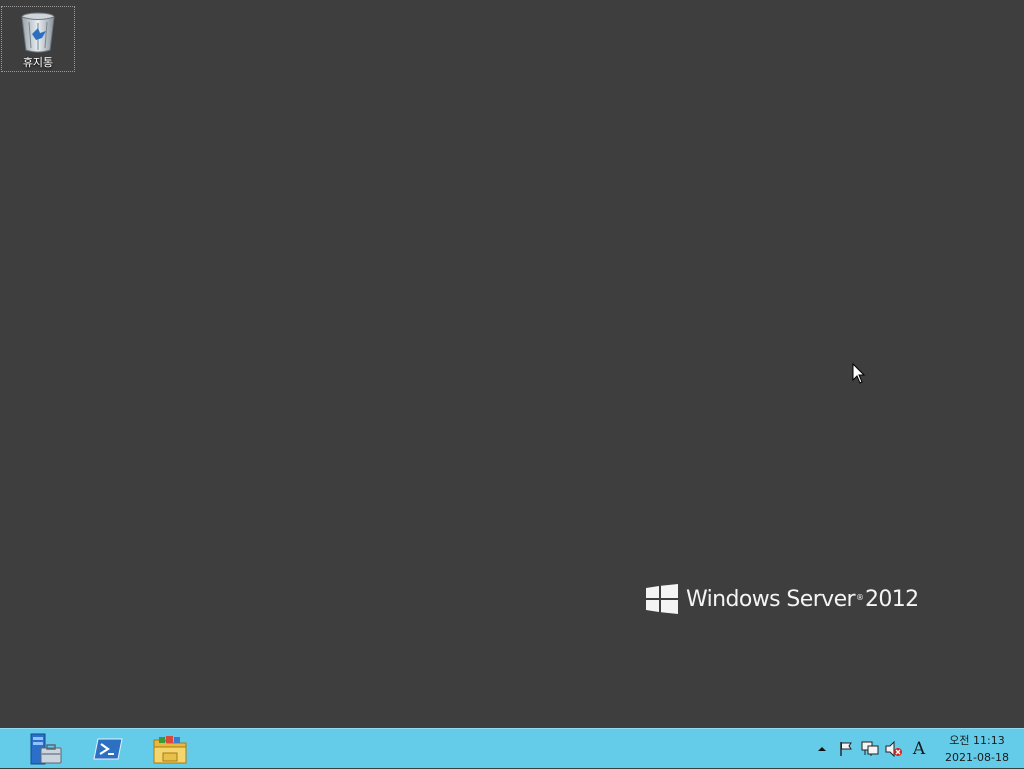 The image size is (1024, 769). What do you see at coordinates (977, 740) in the screenshot?
I see `clock-time: 오전 11:13` at bounding box center [977, 740].